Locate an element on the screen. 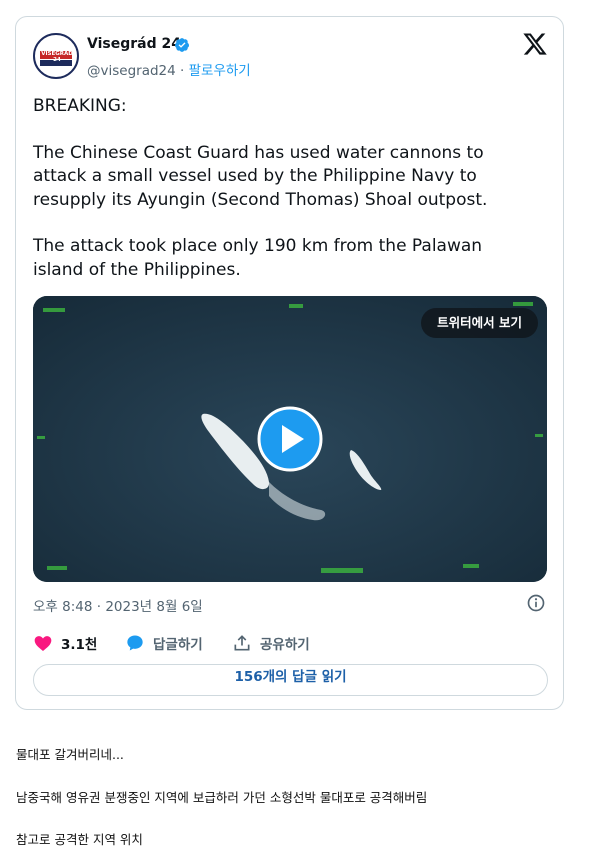 This screenshot has width=609, height=848. tweet-actions: 3.1천 답글하기 공유하기 is located at coordinates (290, 643).